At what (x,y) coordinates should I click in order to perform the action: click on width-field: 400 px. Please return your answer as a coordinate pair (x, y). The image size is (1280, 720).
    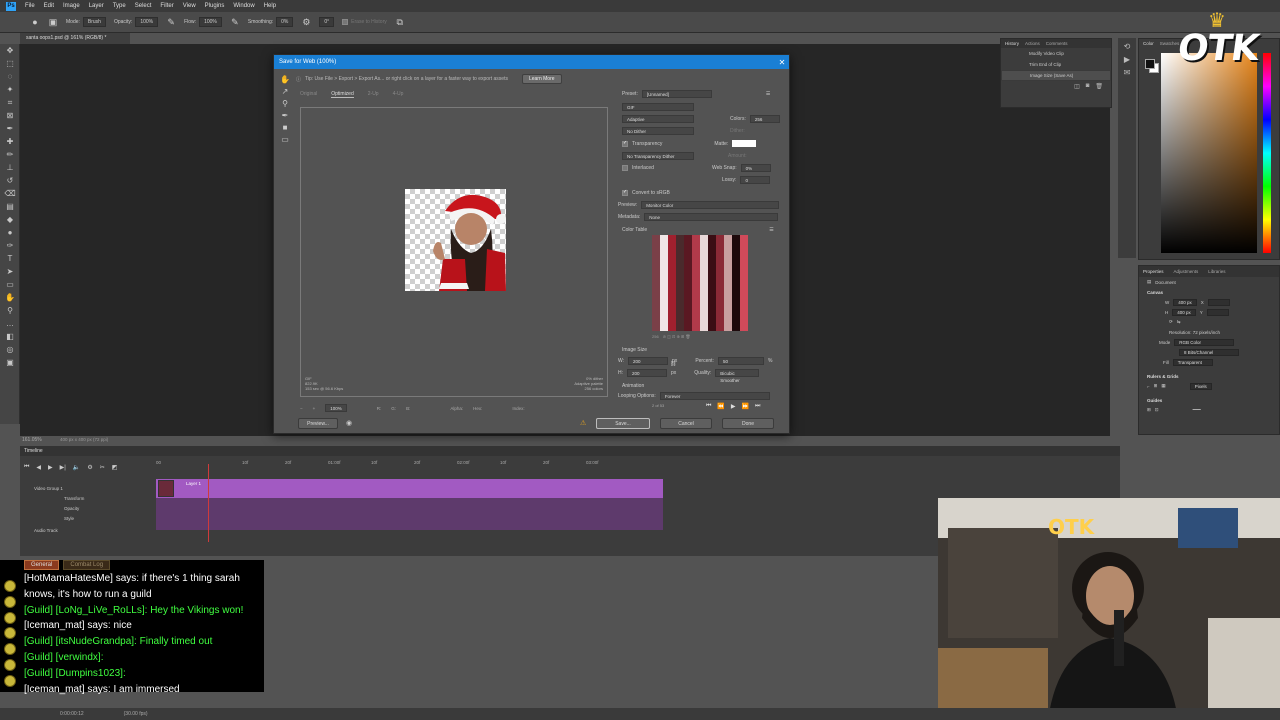
    Looking at the image, I should click on (1185, 302).